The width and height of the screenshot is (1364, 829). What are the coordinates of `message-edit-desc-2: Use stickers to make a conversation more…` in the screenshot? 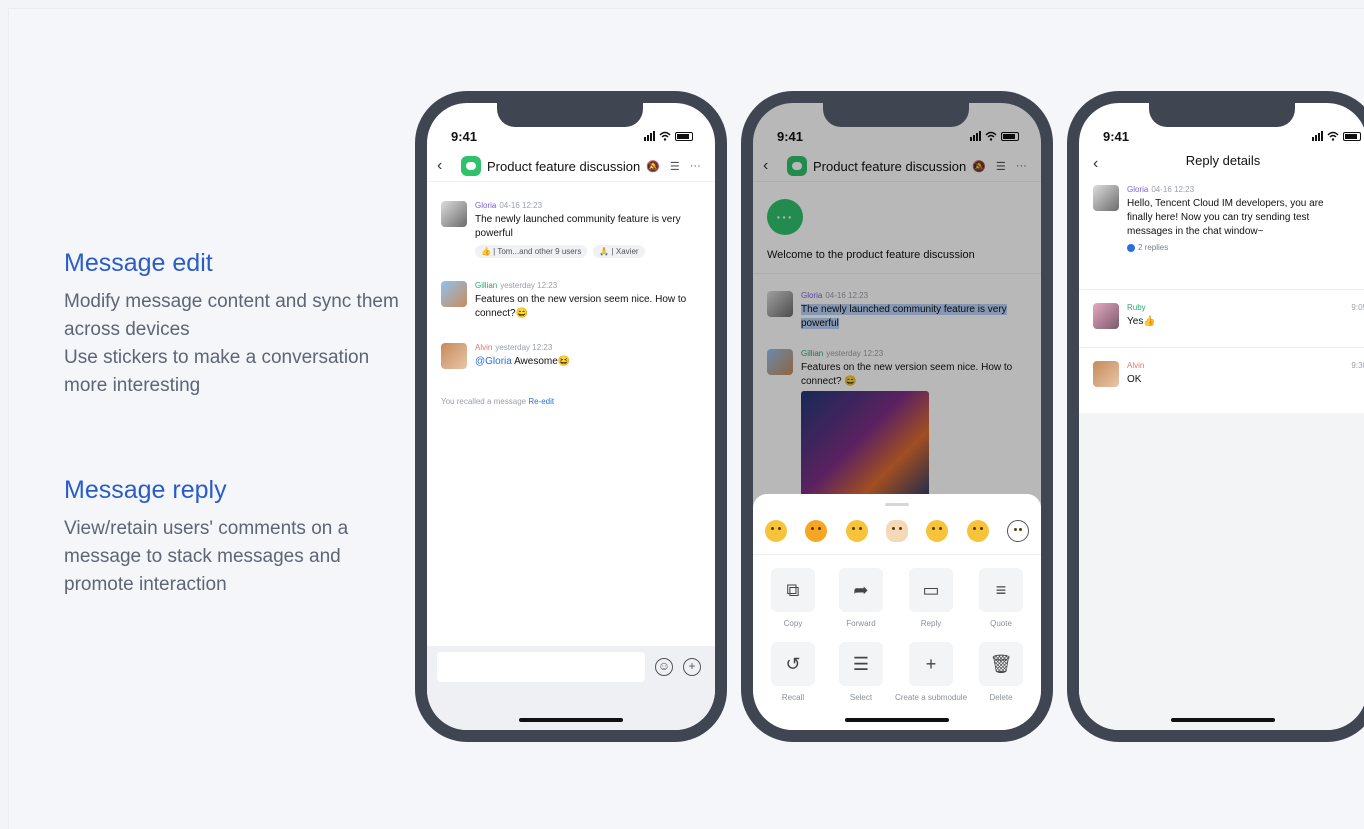 It's located at (217, 371).